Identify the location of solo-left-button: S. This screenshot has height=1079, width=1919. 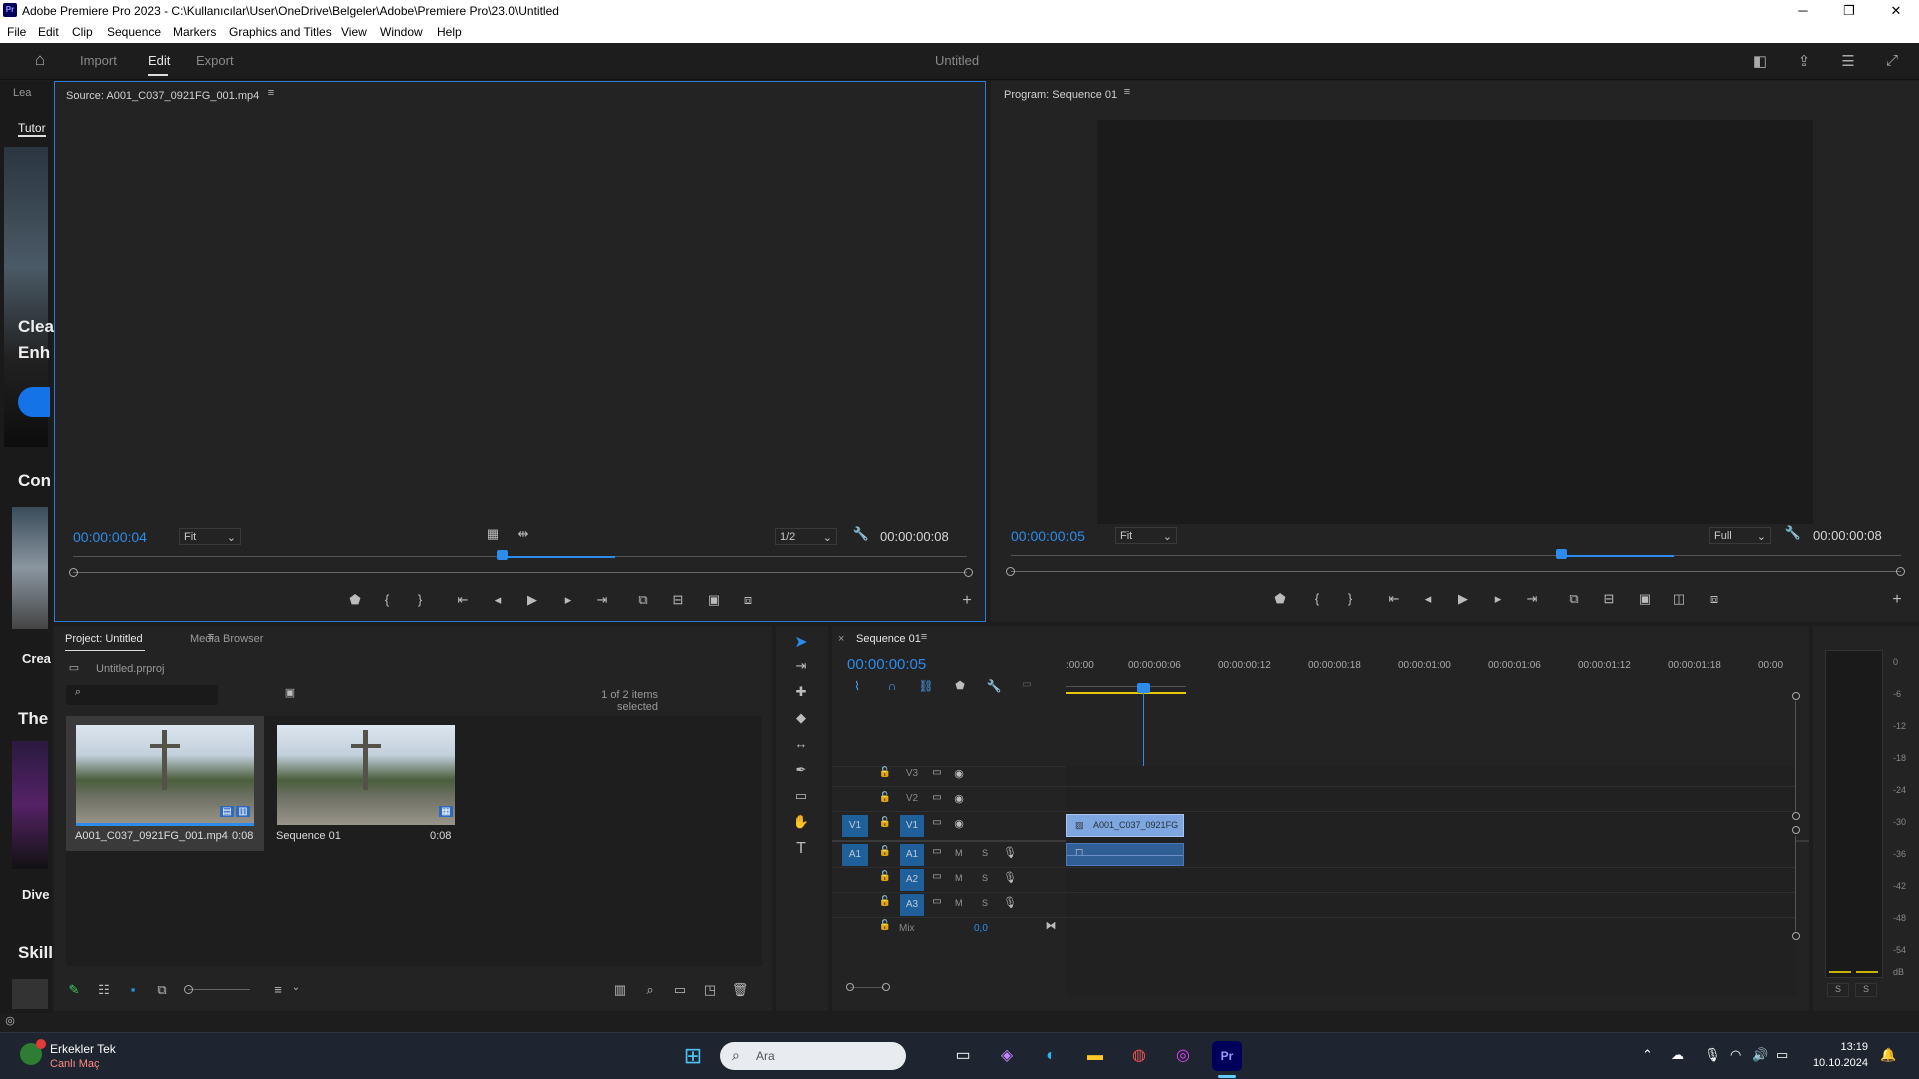
(1838, 990).